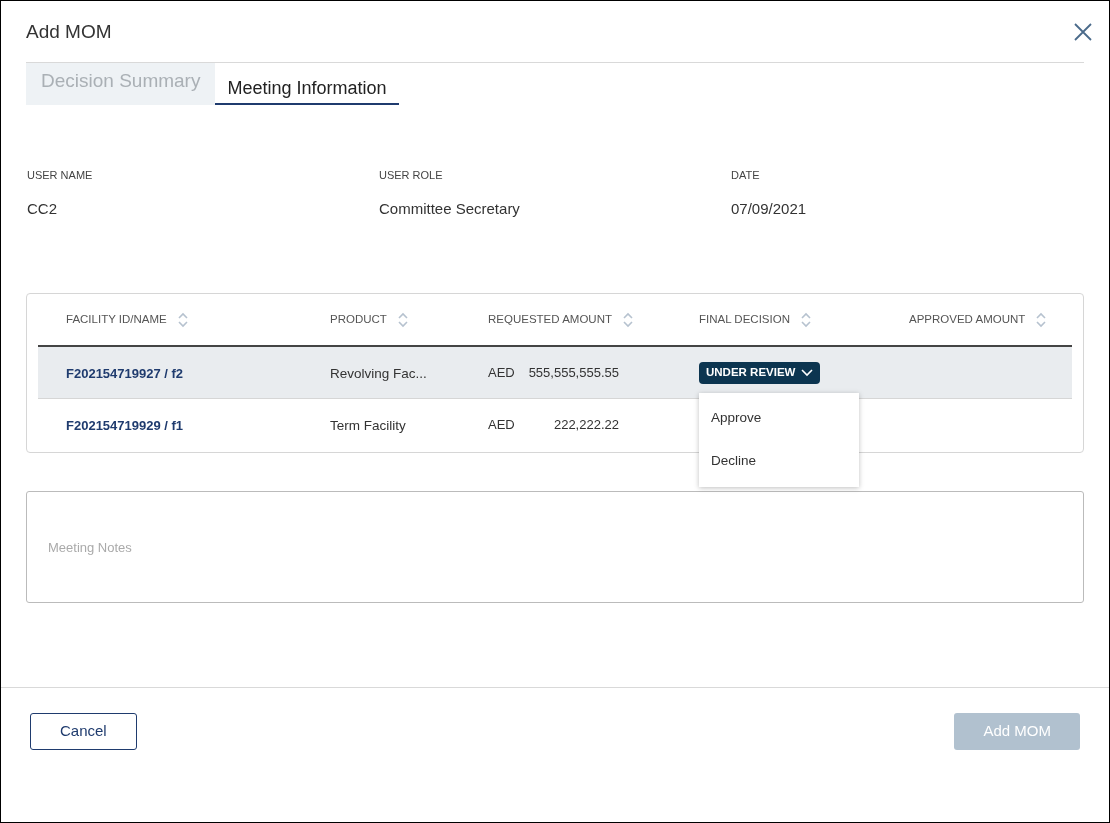 This screenshot has height=823, width=1110. Describe the element at coordinates (550, 319) in the screenshot. I see `column-header: REQUESTED AMOUNT` at that location.